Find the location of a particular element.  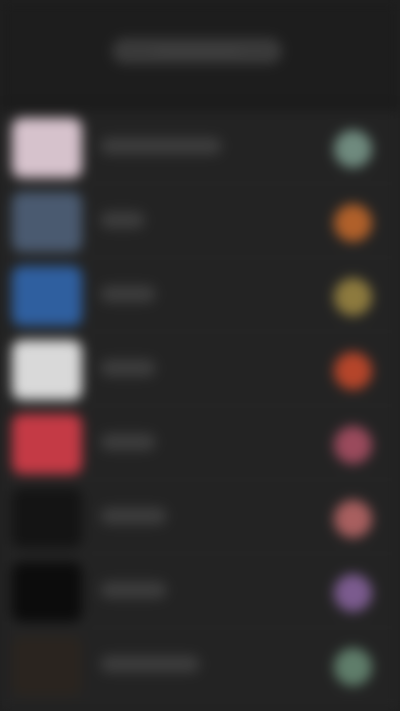

list-item: ——— is located at coordinates (200, 221).